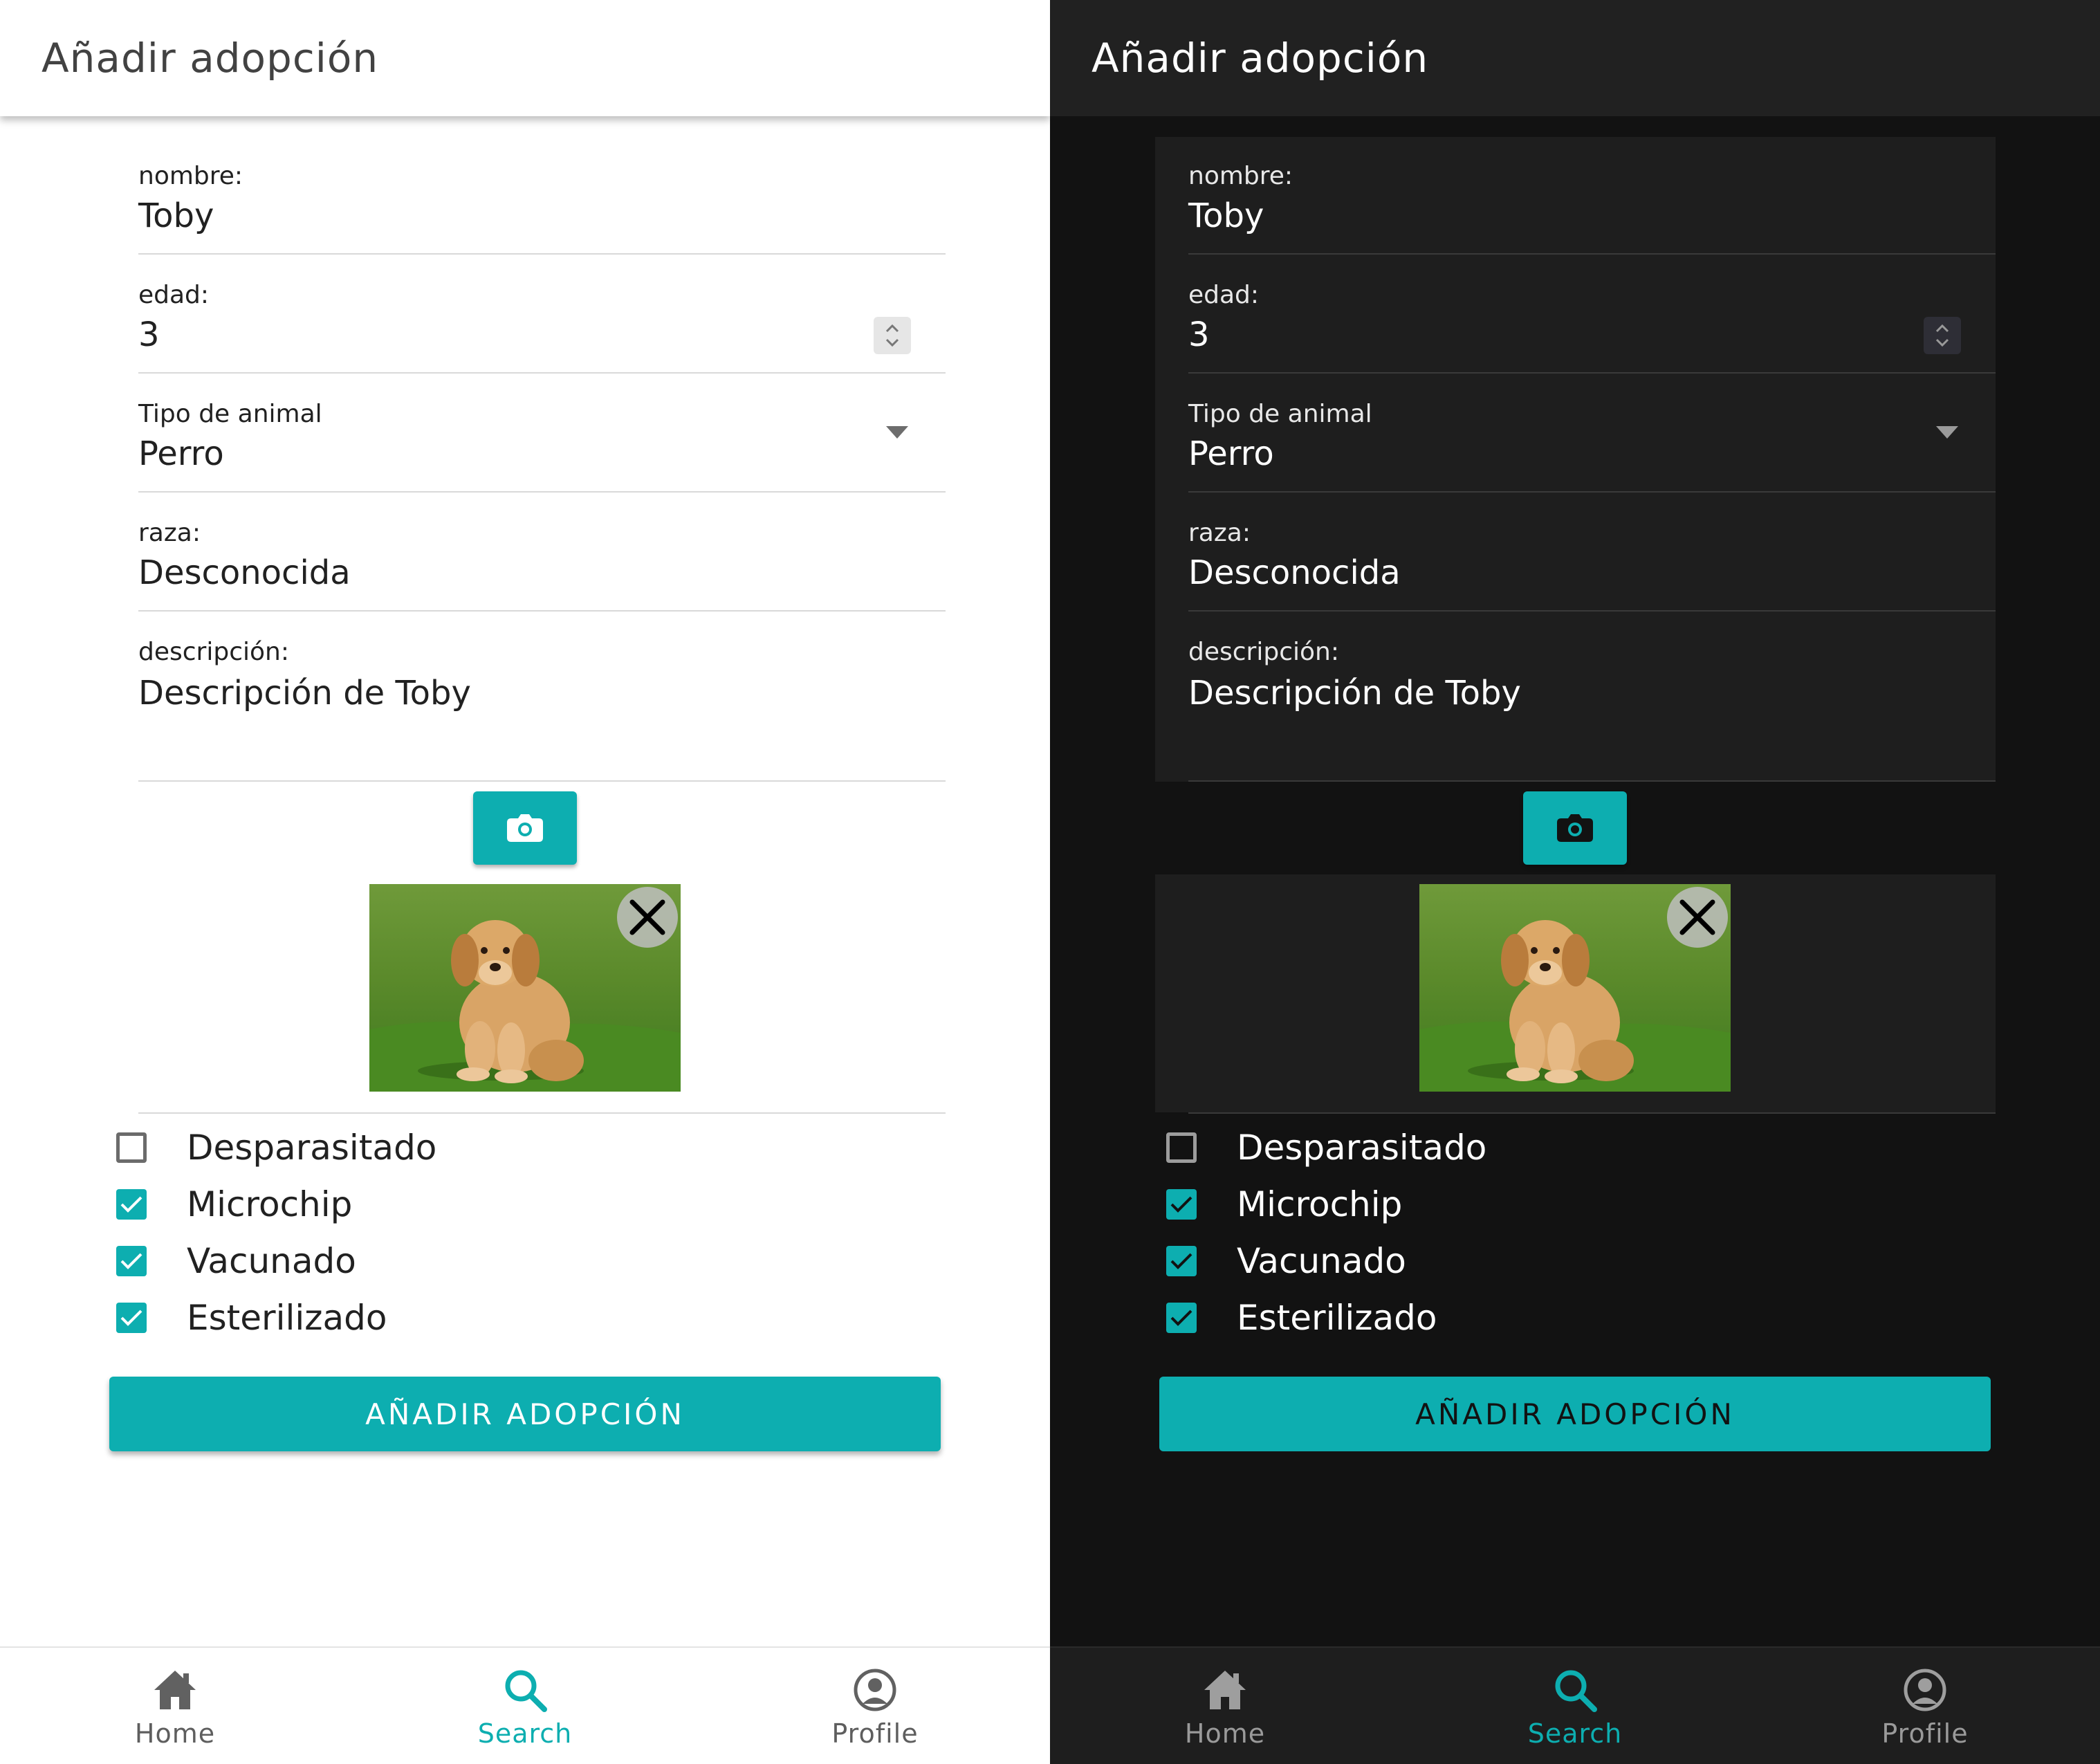 Image resolution: width=2100 pixels, height=1764 pixels. Describe the element at coordinates (1575, 1733) in the screenshot. I see `nav-label: Search` at that location.